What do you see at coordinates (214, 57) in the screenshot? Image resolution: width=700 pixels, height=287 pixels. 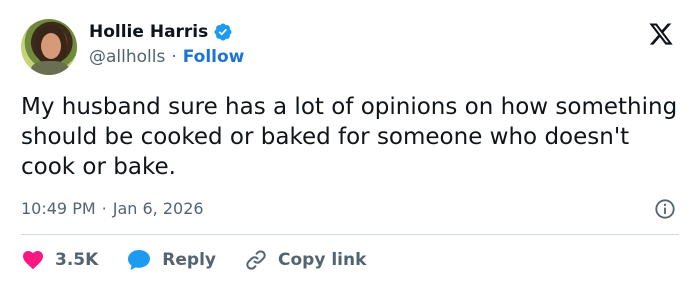 I see `follow-button: Follow` at bounding box center [214, 57].